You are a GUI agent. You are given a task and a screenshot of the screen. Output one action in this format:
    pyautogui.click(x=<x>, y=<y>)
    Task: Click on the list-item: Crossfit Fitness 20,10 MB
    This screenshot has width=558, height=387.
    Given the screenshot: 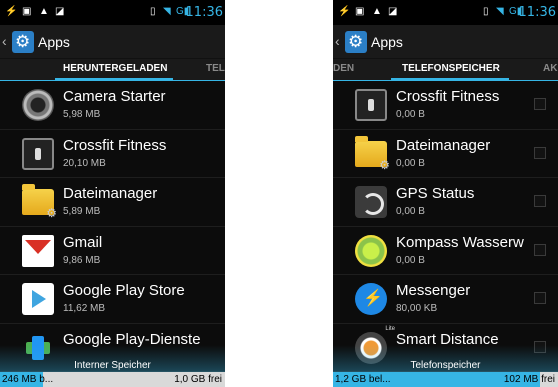 What is the action you would take?
    pyautogui.click(x=112, y=154)
    